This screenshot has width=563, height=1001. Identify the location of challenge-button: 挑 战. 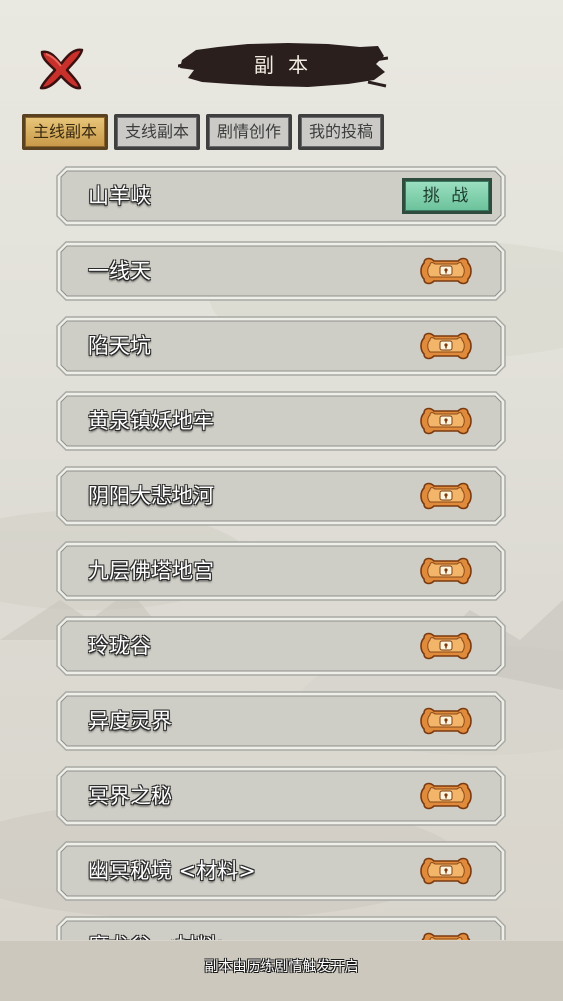
(447, 196).